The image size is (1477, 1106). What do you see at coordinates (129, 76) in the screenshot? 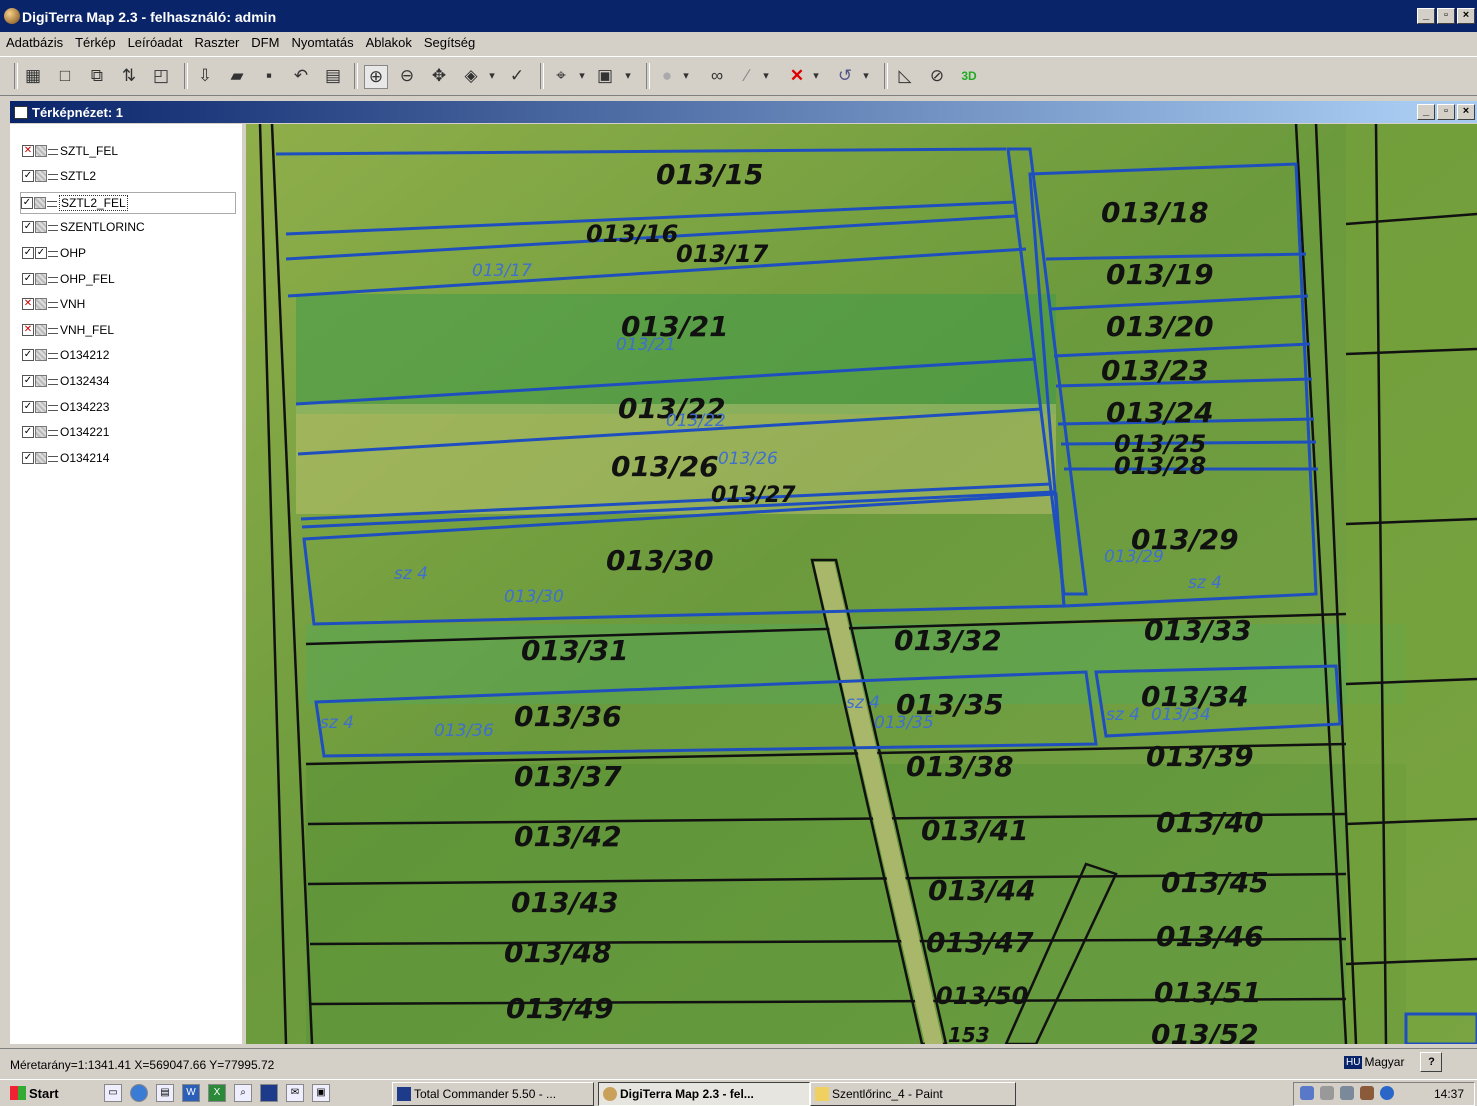
I see `sort-icon: ⇅` at bounding box center [129, 76].